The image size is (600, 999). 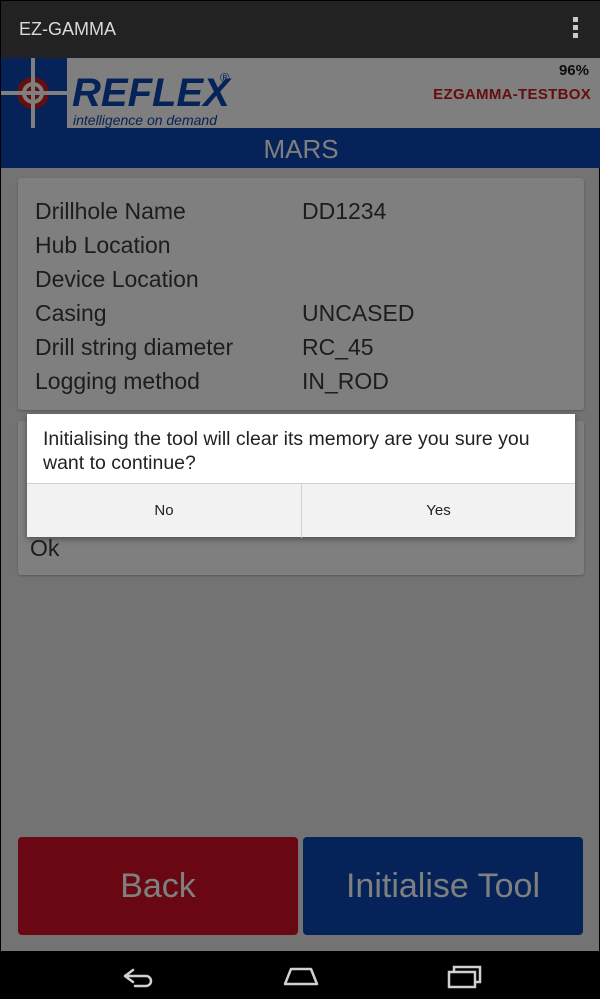 I want to click on dialog-no-button: No, so click(x=164, y=511).